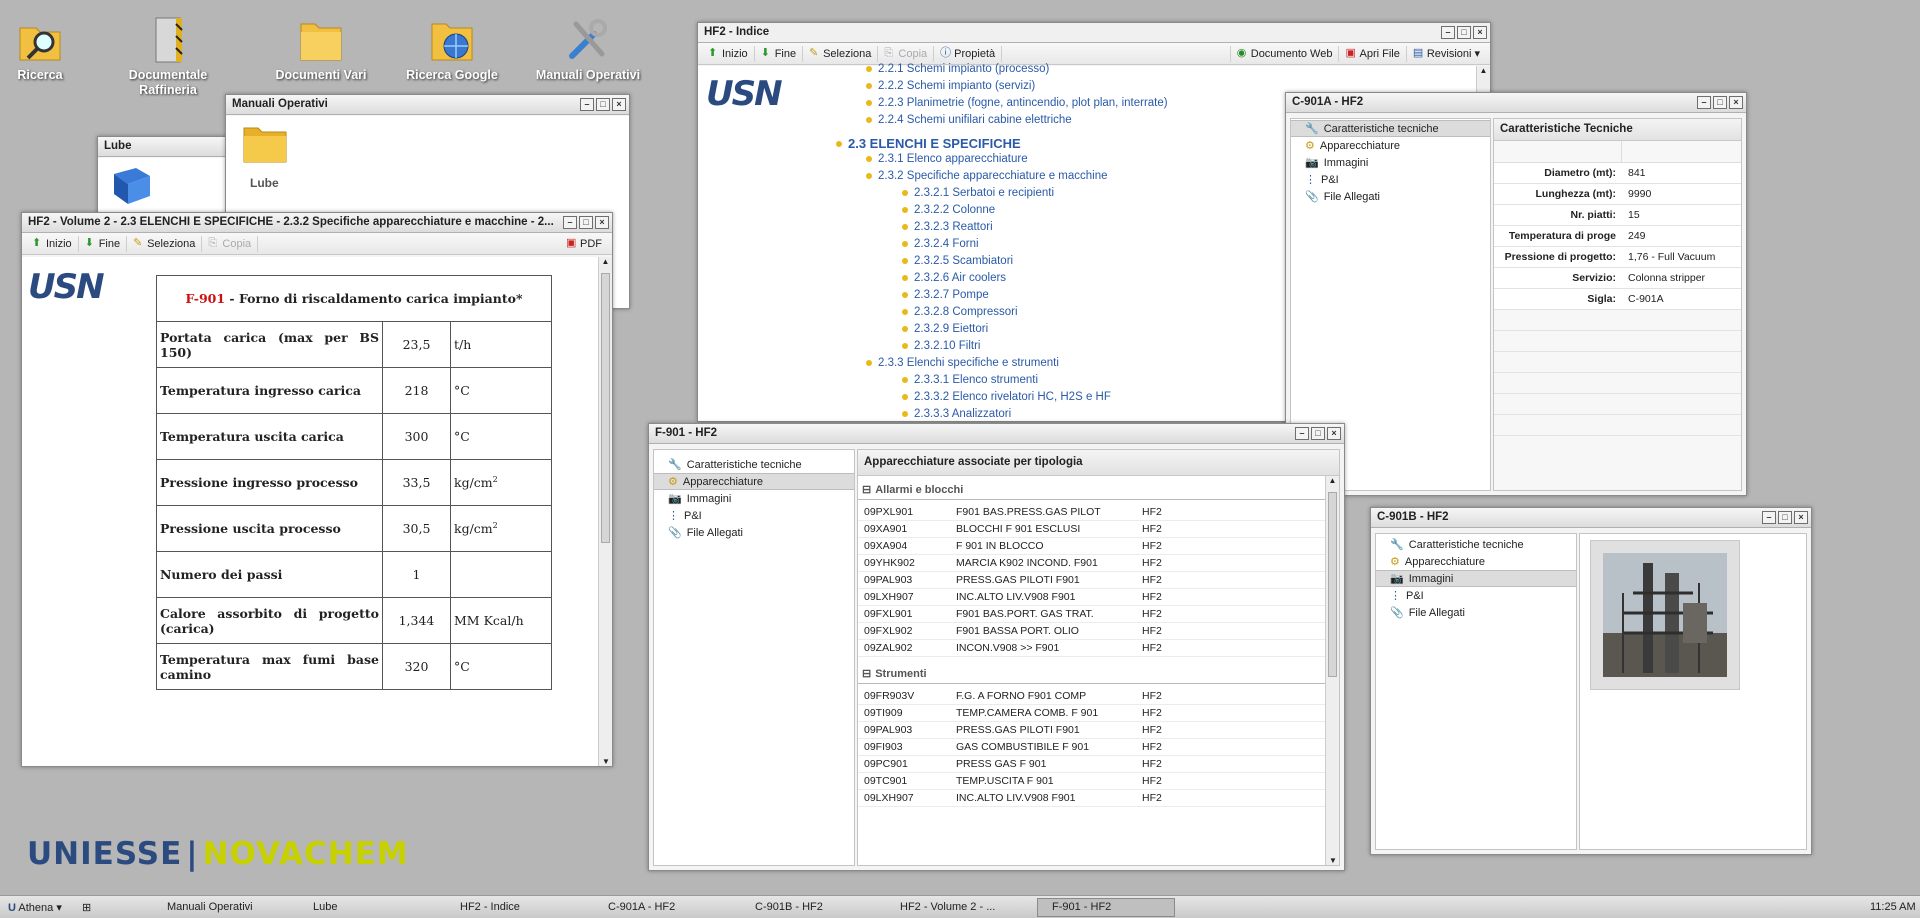 Image resolution: width=1920 pixels, height=918 pixels. Describe the element at coordinates (1373, 53) in the screenshot. I see `apri-file-button: ▣ Apri File` at that location.